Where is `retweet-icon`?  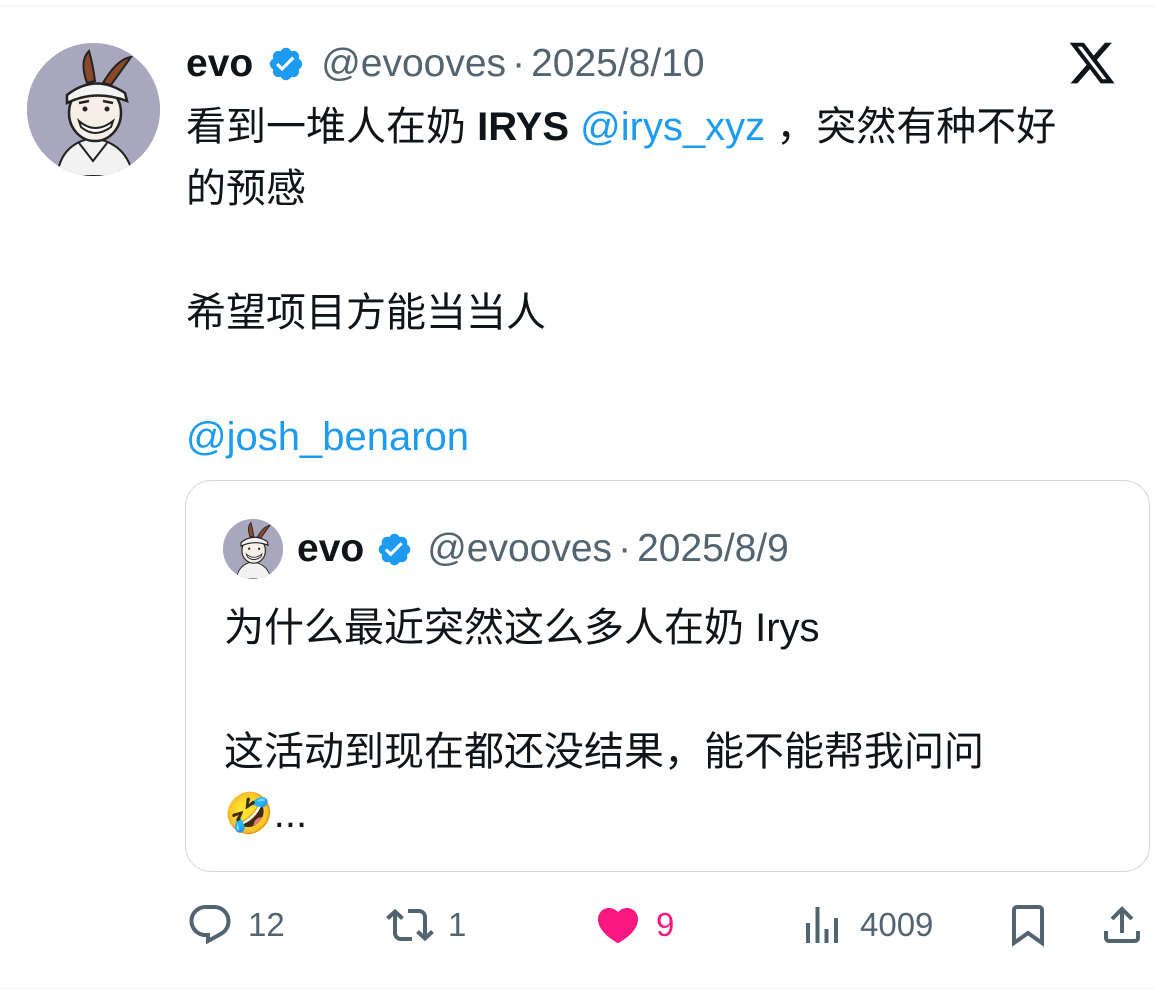 retweet-icon is located at coordinates (410, 925).